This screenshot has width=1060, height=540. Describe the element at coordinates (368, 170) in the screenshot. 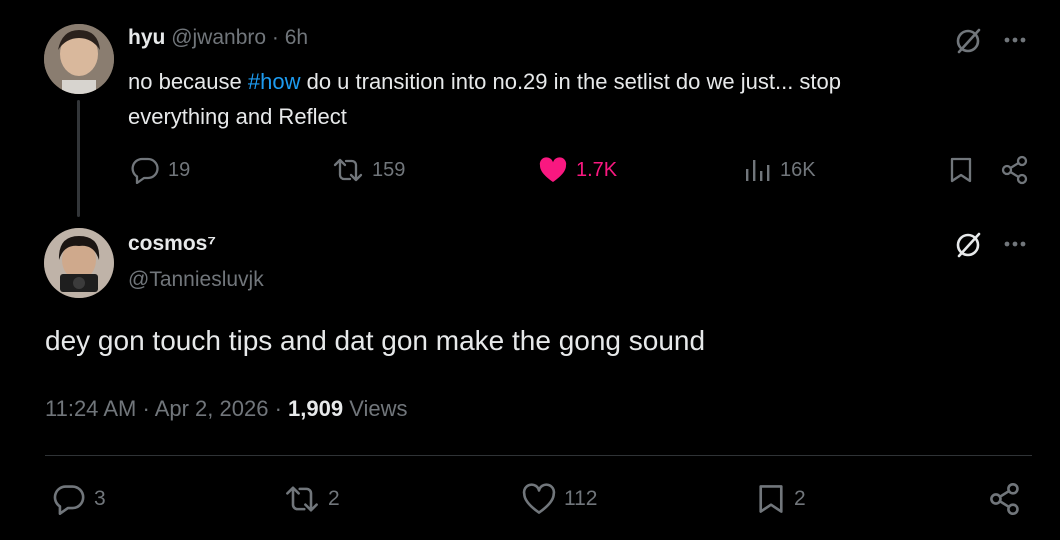

I see `parent-repost-button: 159` at that location.